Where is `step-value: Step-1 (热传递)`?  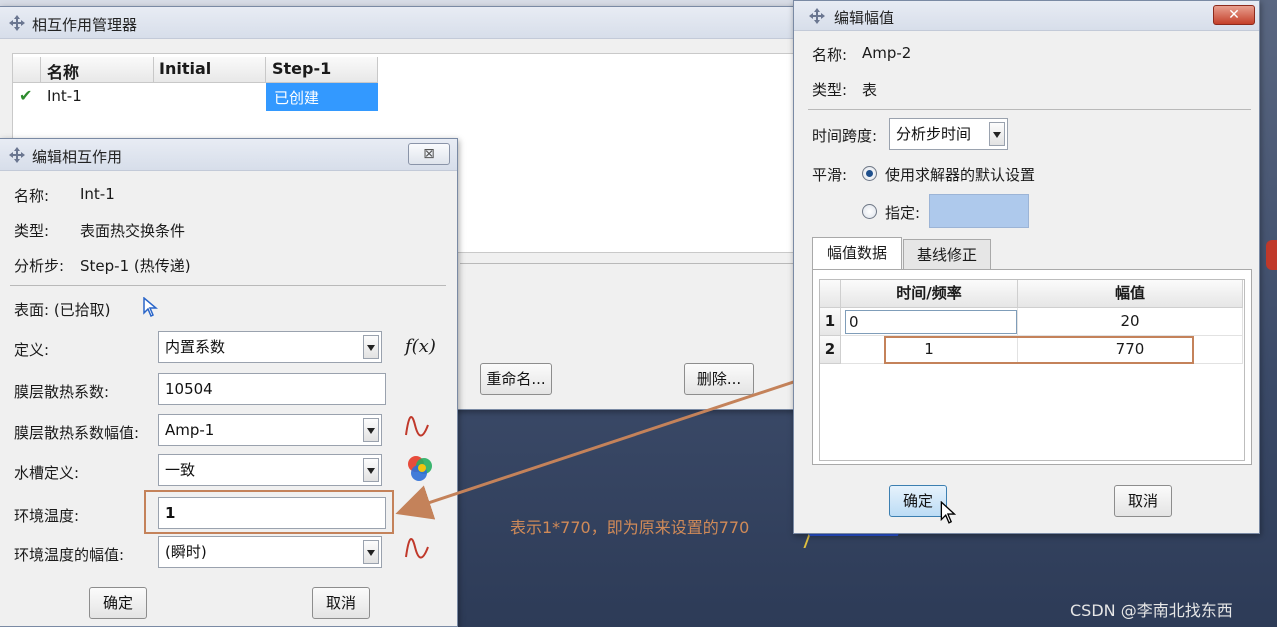 step-value: Step-1 (热传递) is located at coordinates (135, 266).